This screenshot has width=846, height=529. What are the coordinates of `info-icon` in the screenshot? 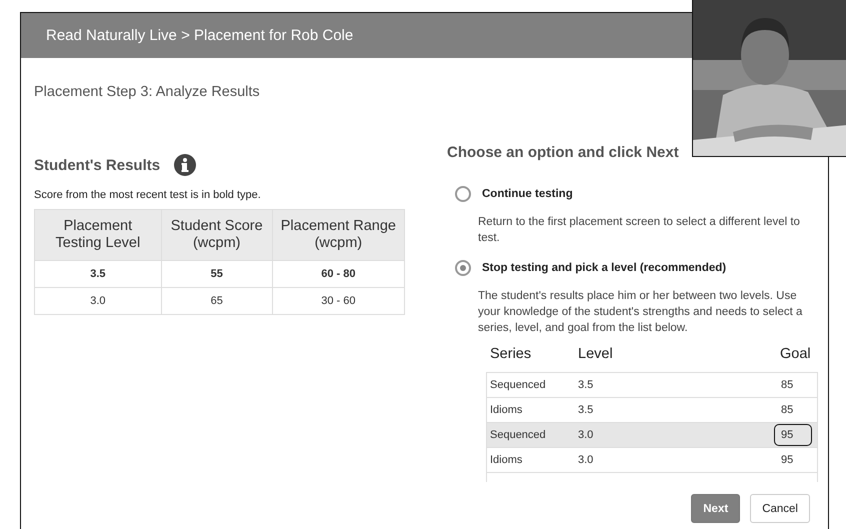 It's located at (185, 165).